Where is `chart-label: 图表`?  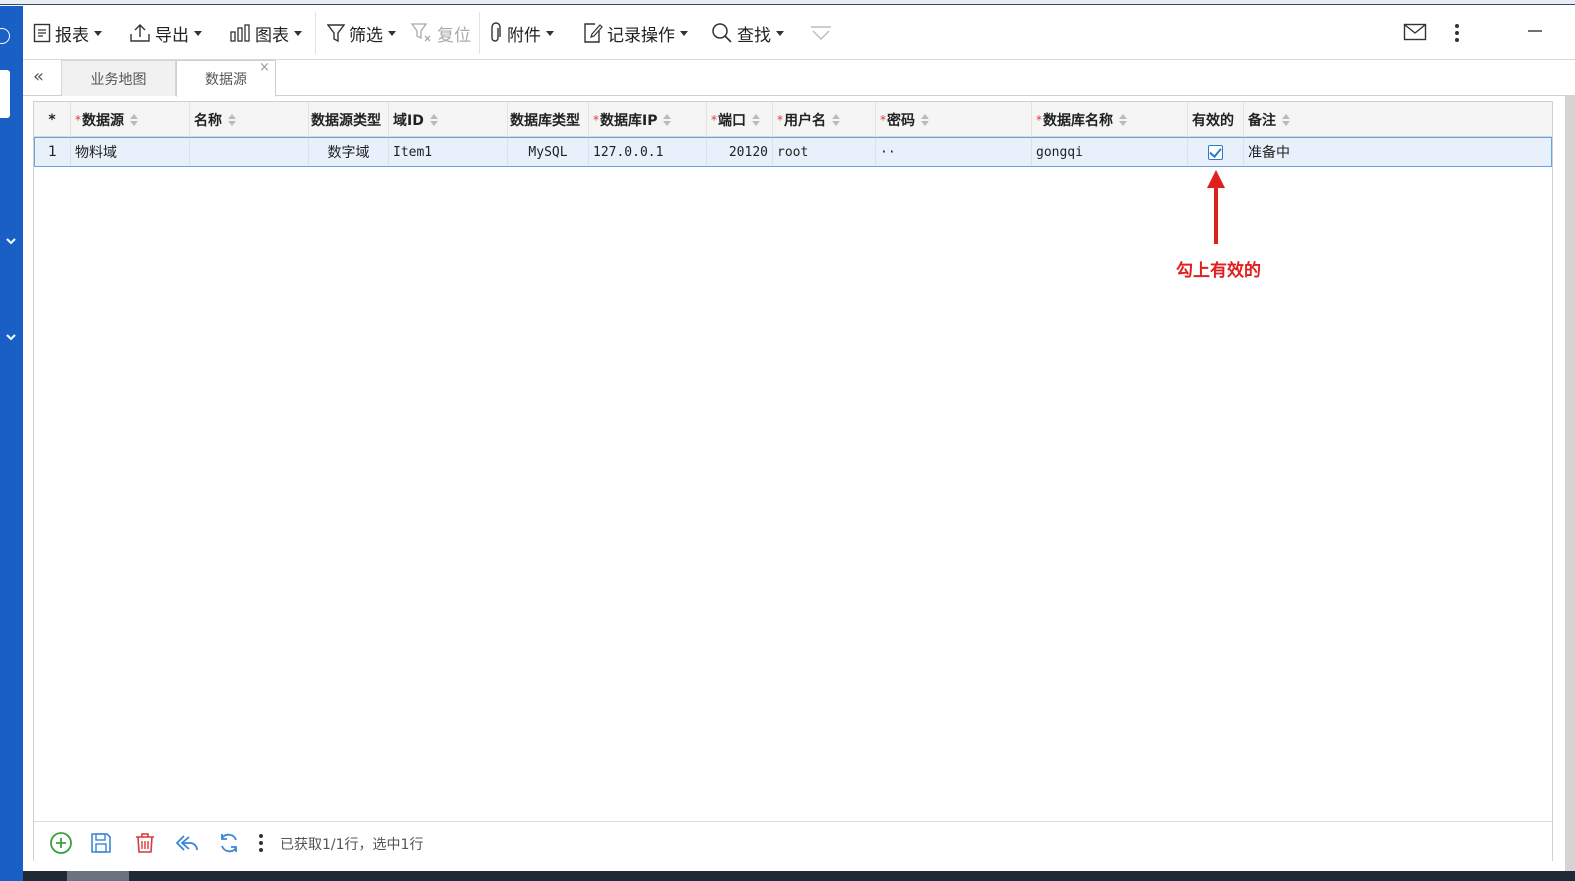
chart-label: 图表 is located at coordinates (272, 35).